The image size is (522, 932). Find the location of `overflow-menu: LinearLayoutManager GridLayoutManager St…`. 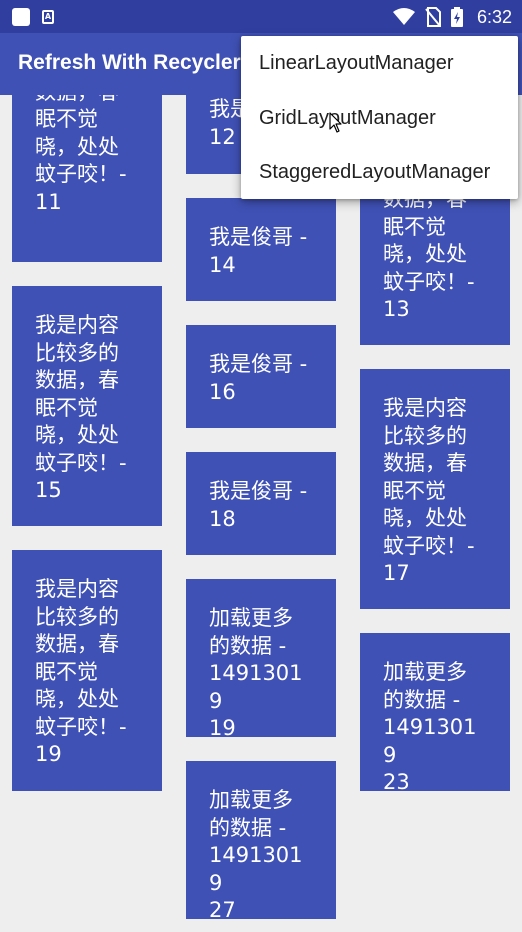

overflow-menu: LinearLayoutManager GridLayoutManager St… is located at coordinates (379, 117).